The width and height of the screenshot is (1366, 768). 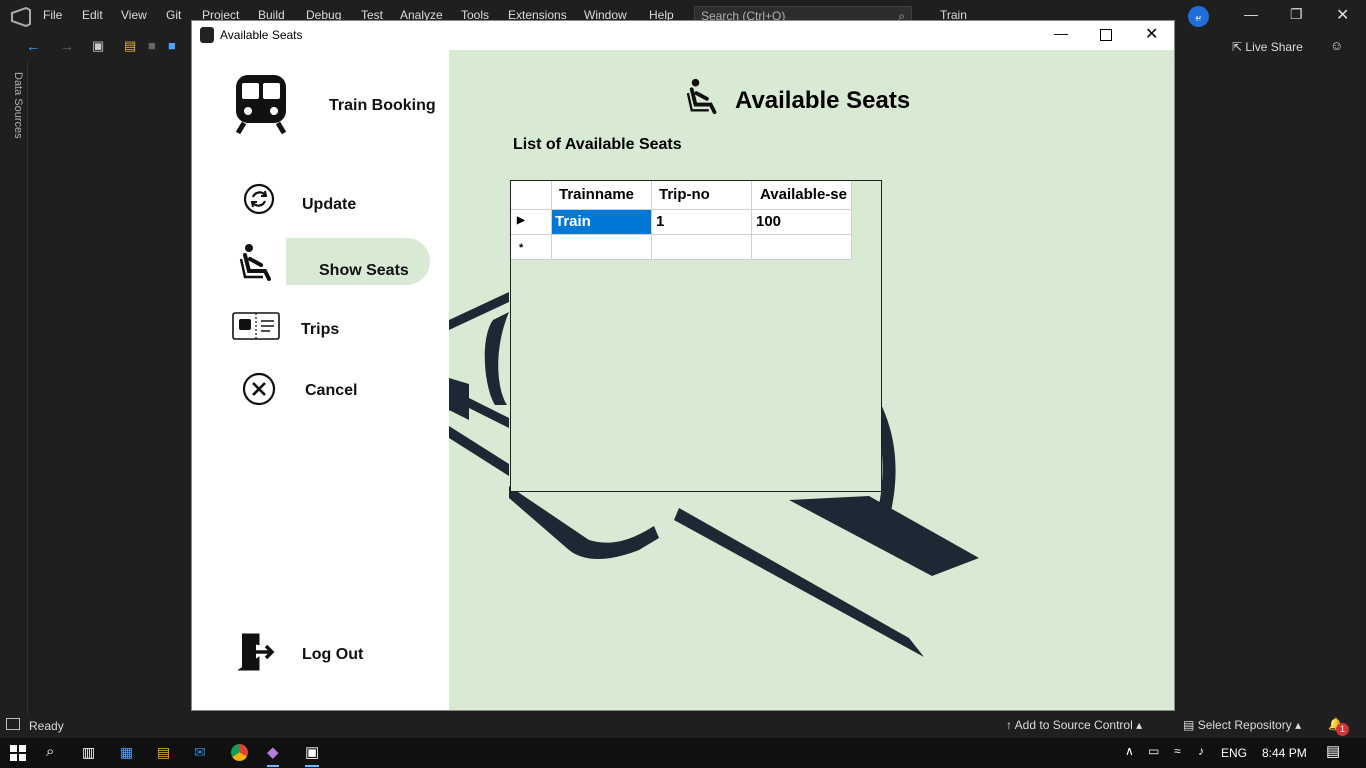 I want to click on back-icon: ←, so click(x=33, y=46).